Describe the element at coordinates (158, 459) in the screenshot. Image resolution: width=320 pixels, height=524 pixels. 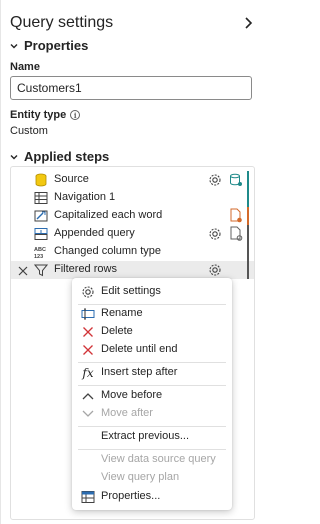
I see `menu-item-label: View data source query` at that location.